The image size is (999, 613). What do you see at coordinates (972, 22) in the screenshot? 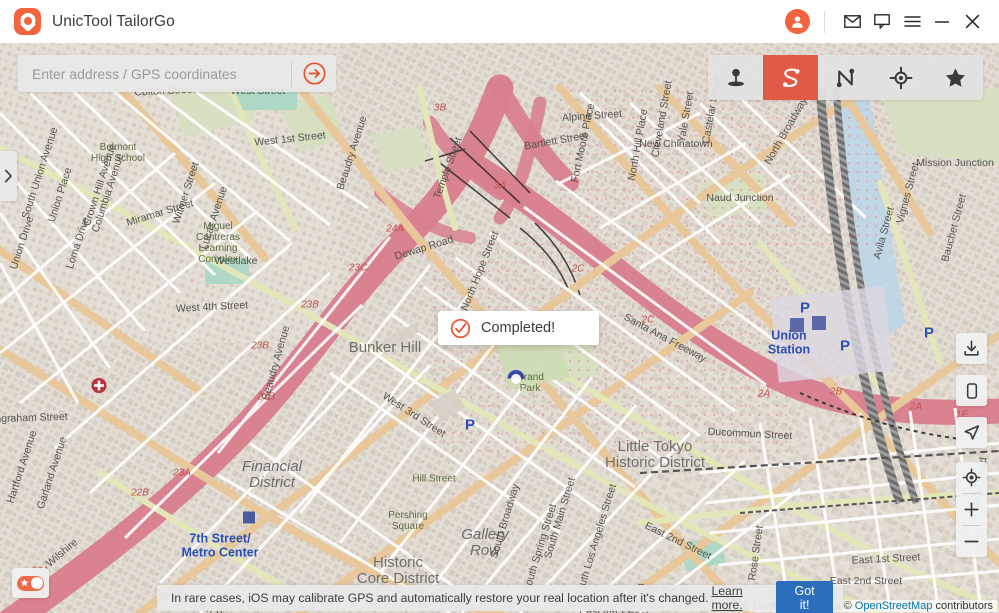
I see `close-icon` at bounding box center [972, 22].